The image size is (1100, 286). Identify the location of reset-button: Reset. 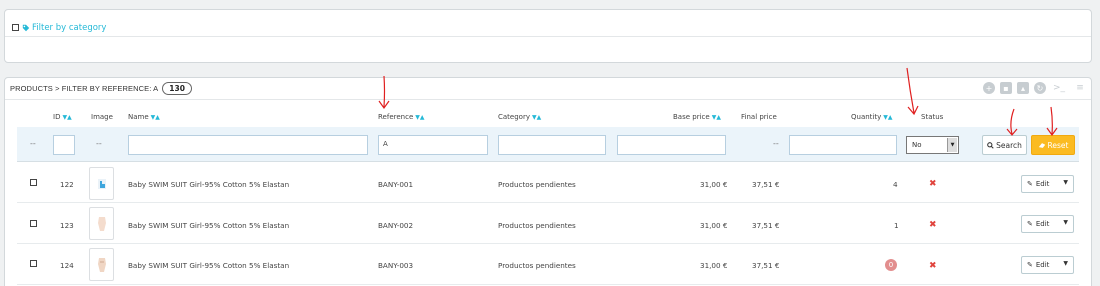
(1053, 145).